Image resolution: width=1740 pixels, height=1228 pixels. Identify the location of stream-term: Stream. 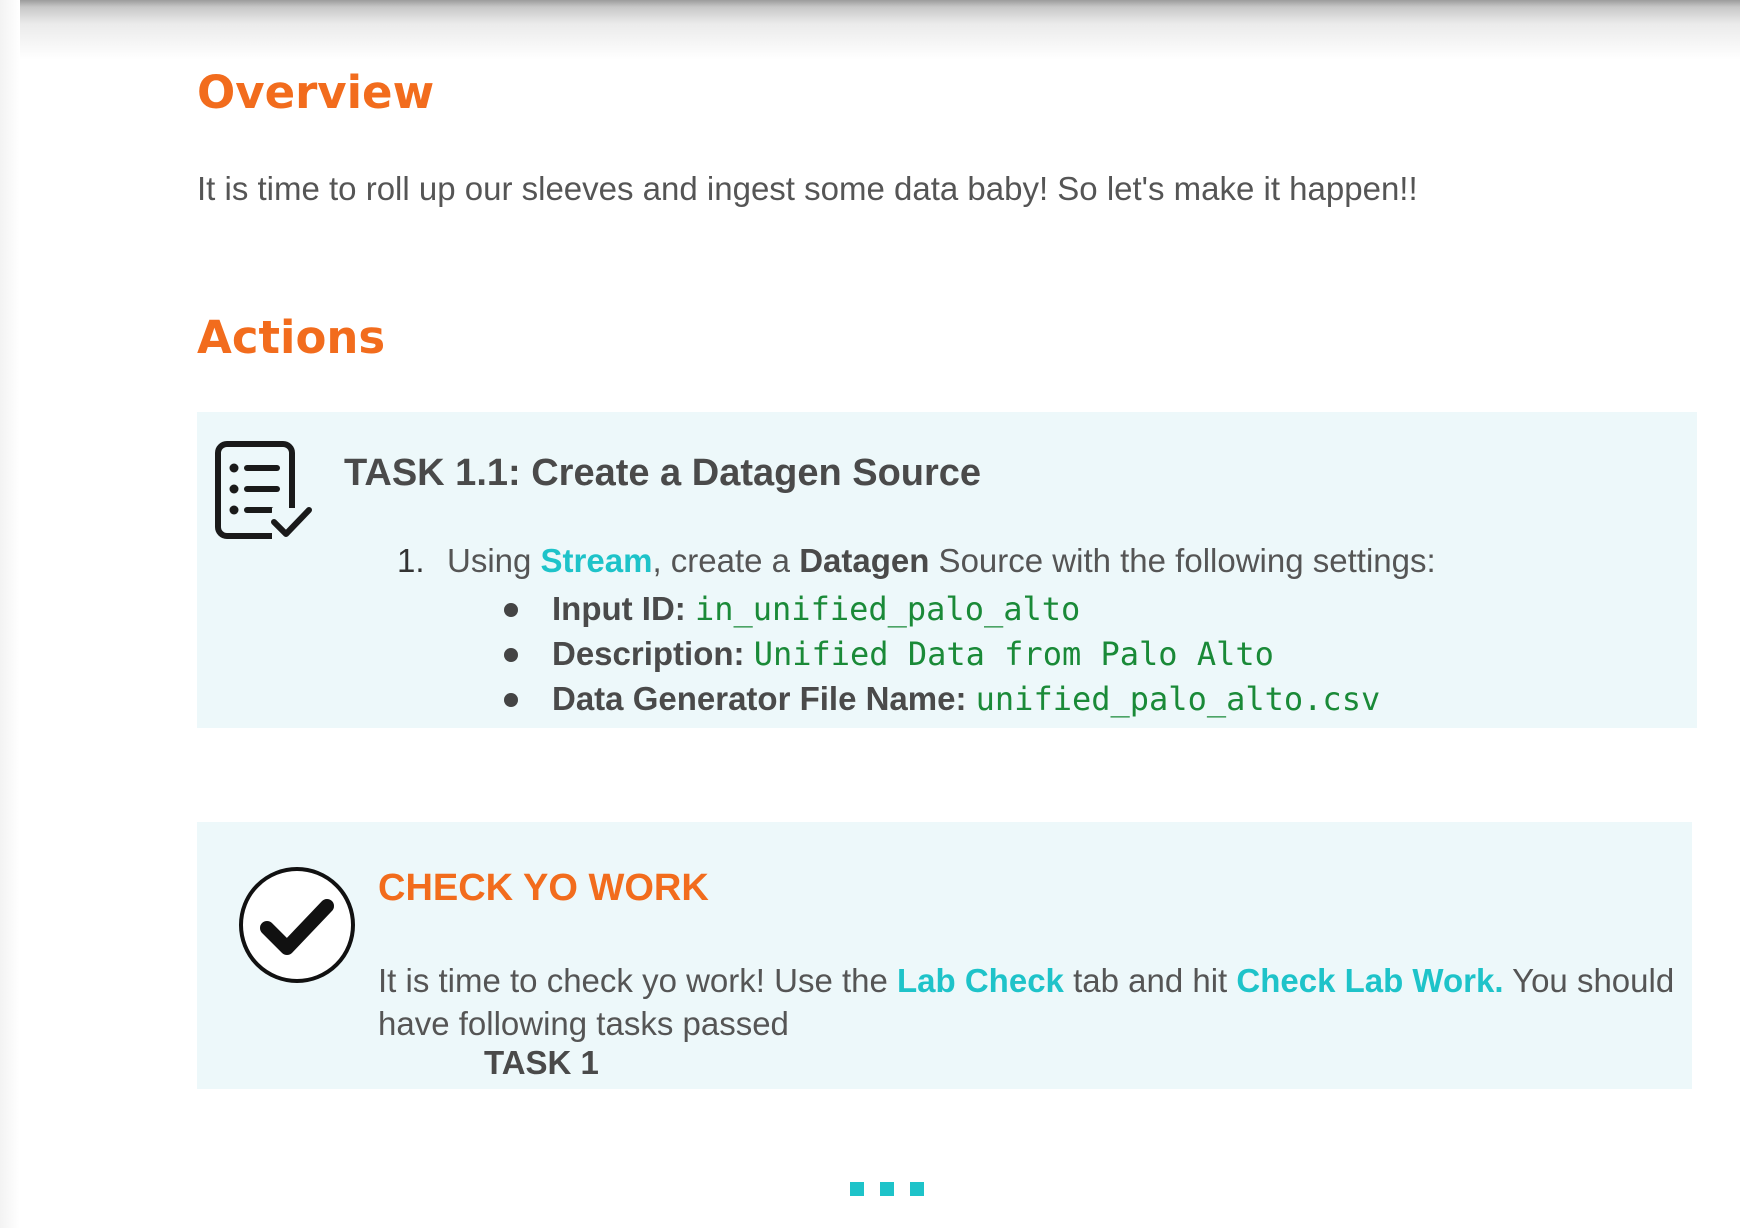
(596, 560).